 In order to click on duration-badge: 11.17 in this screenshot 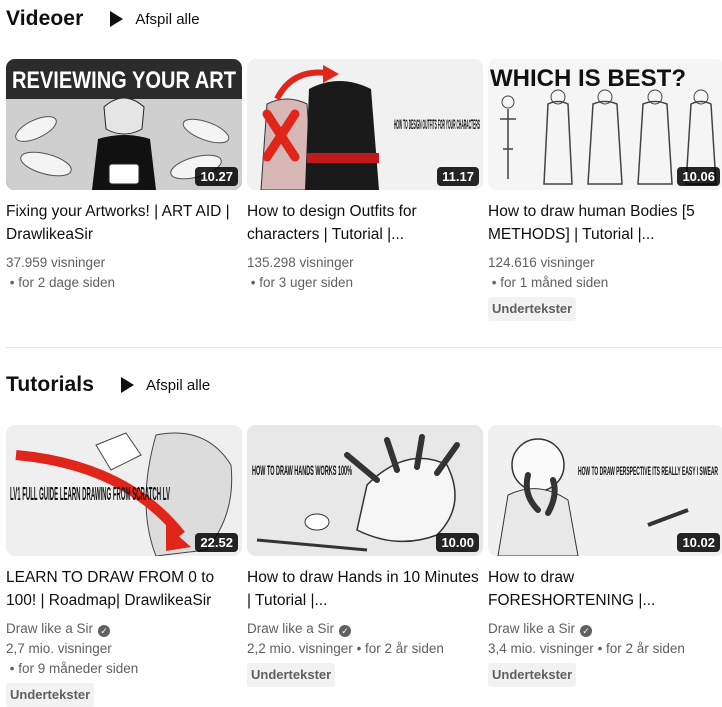, I will do `click(458, 176)`.